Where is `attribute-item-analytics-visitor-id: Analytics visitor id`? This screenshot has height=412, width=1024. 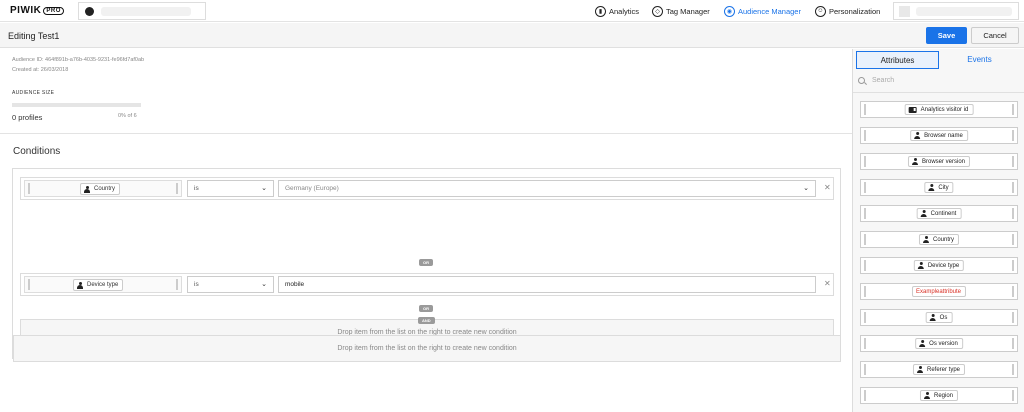 attribute-item-analytics-visitor-id: Analytics visitor id is located at coordinates (939, 109).